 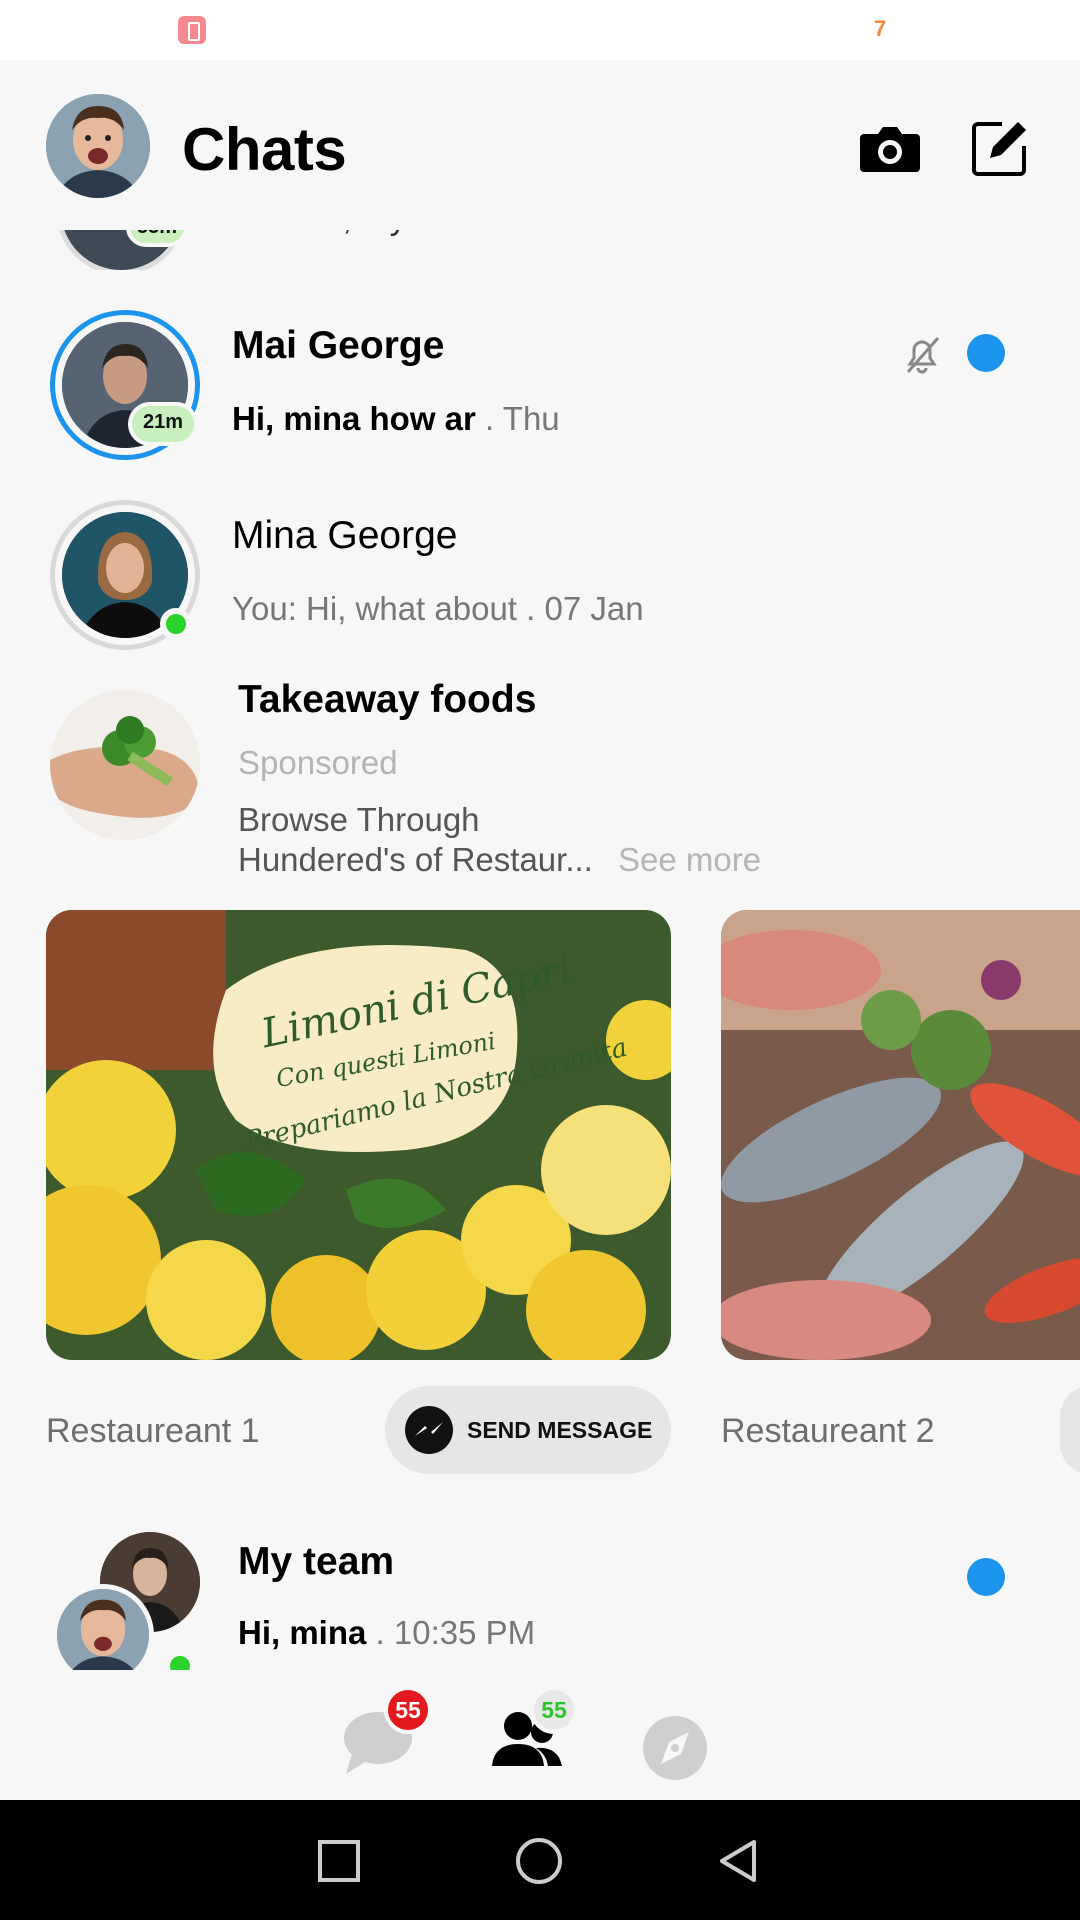 I want to click on sponsor-name: Takeaway foods, so click(x=387, y=699).